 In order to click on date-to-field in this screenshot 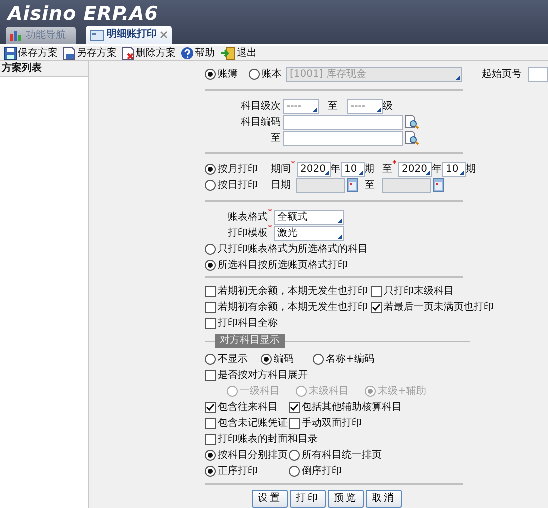, I will do `click(406, 185)`.